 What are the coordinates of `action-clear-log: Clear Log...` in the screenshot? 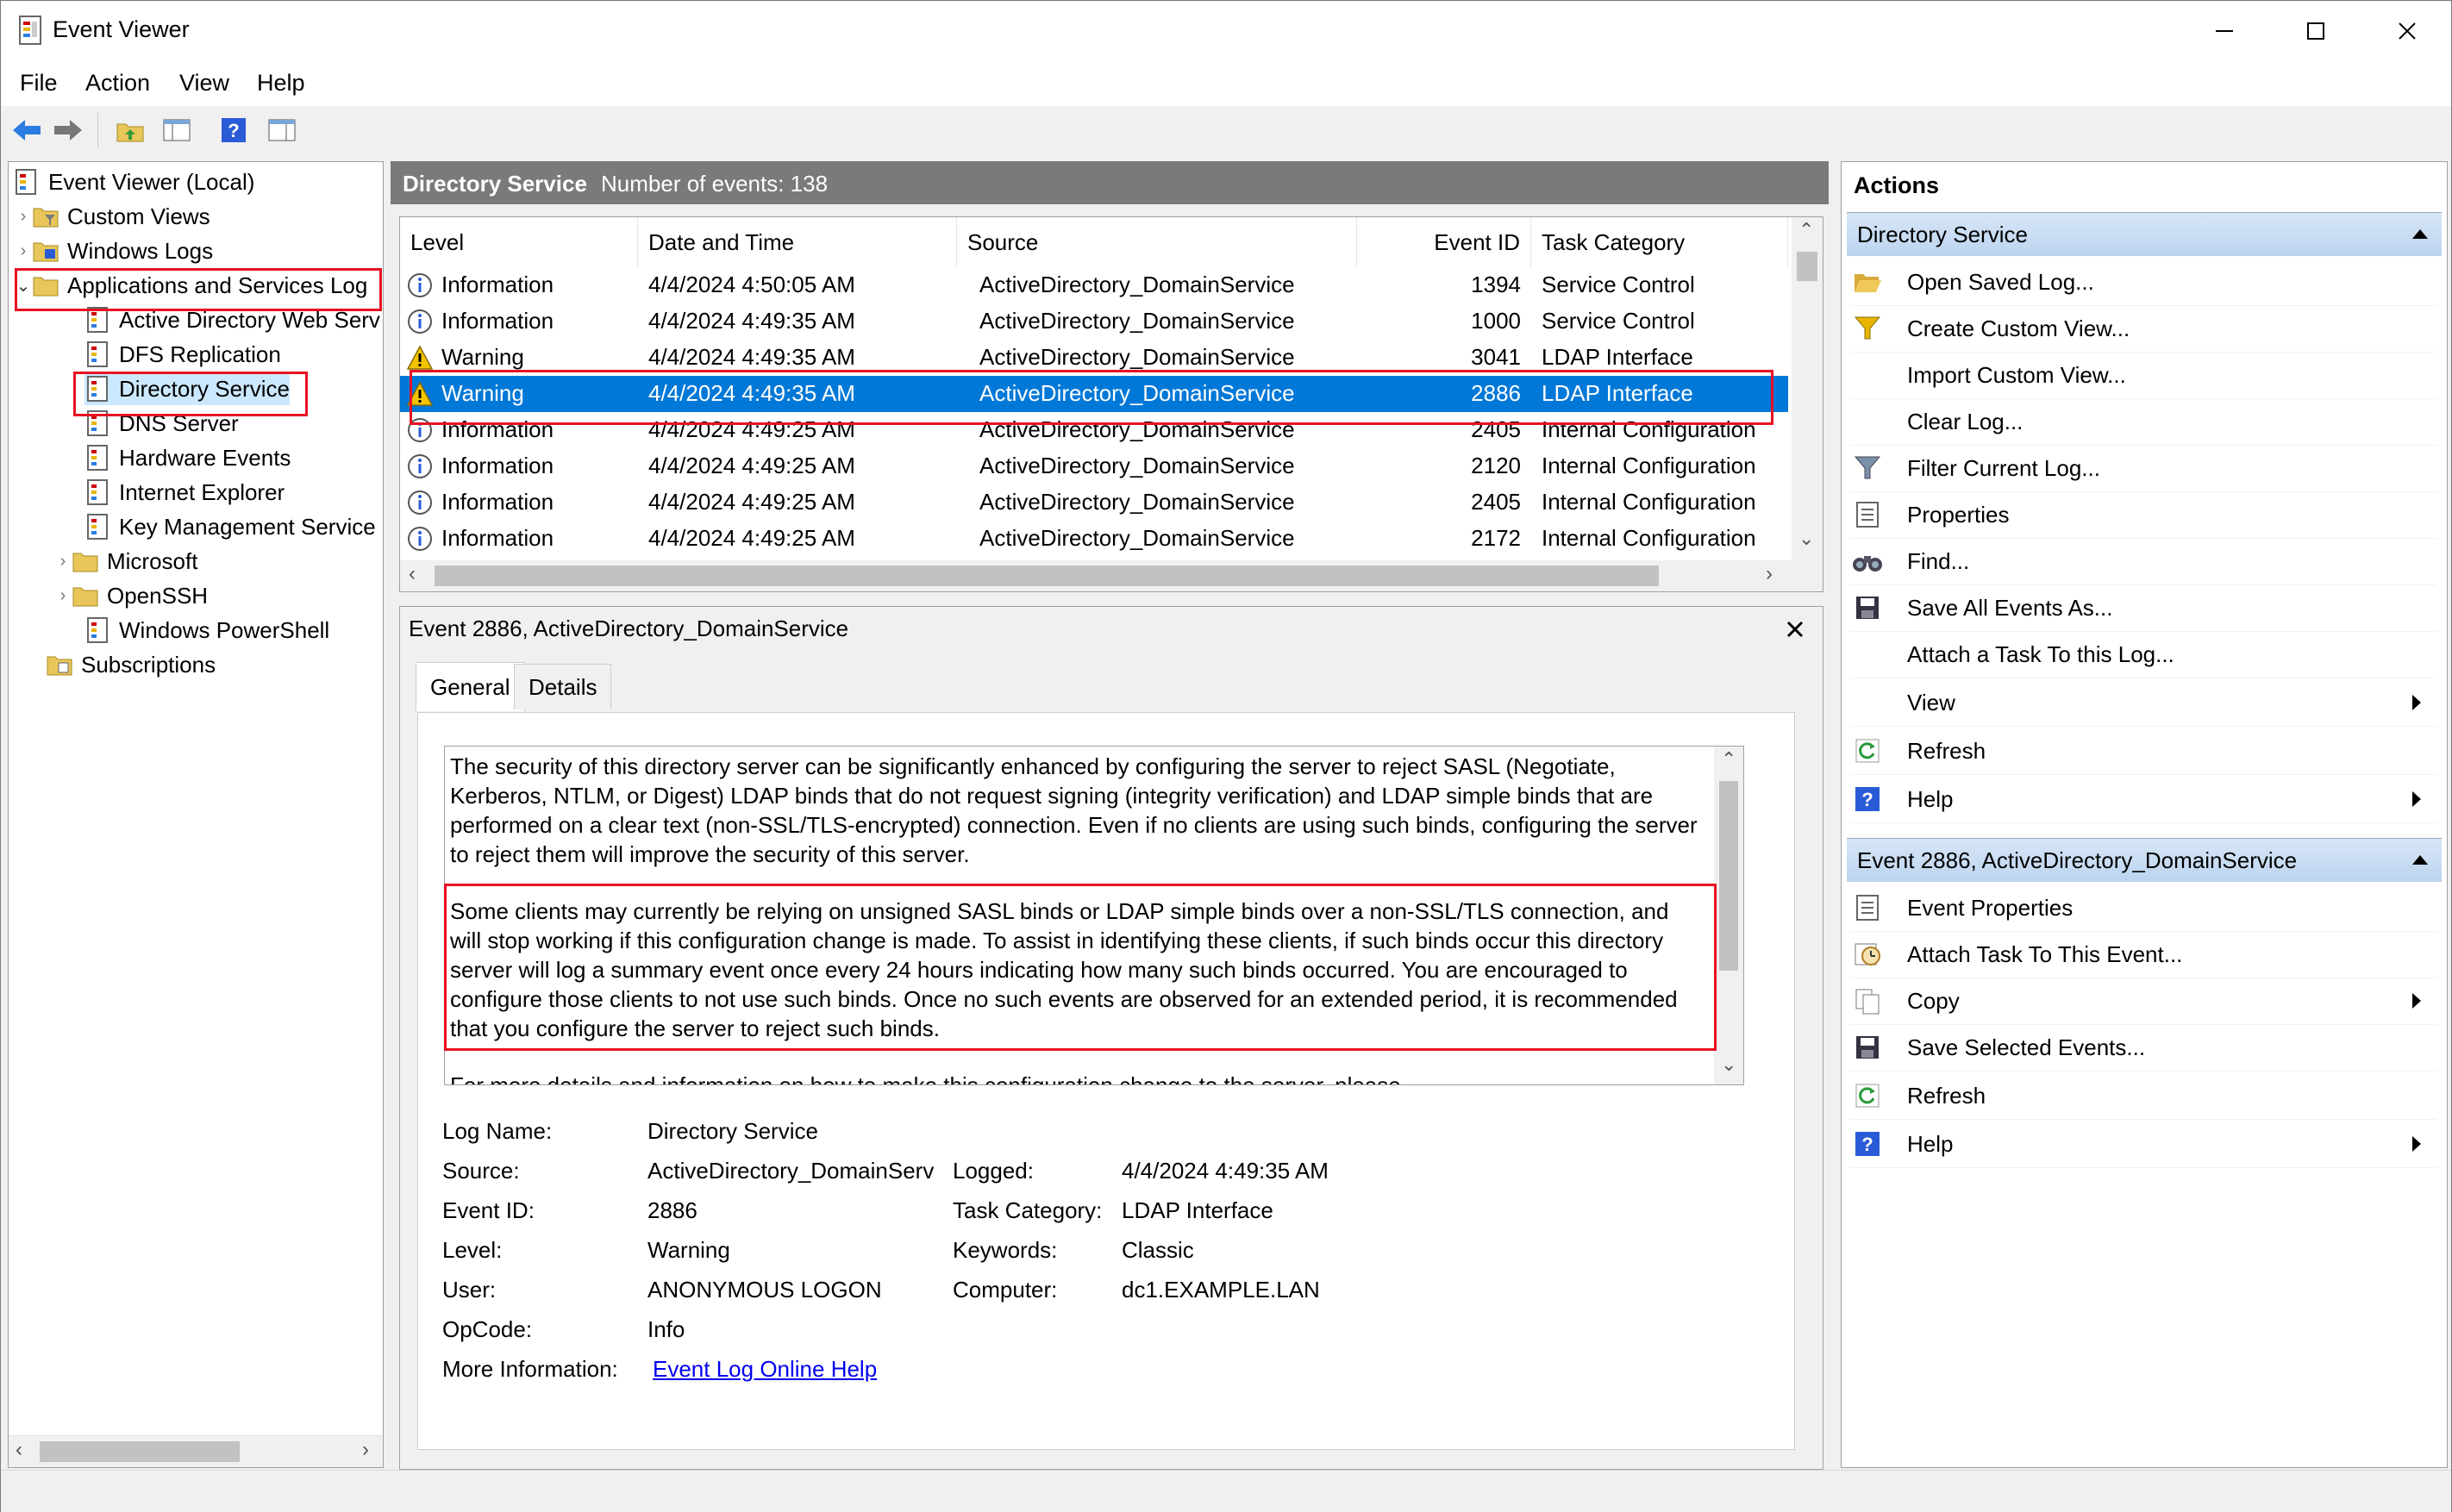 It's located at (2143, 422).